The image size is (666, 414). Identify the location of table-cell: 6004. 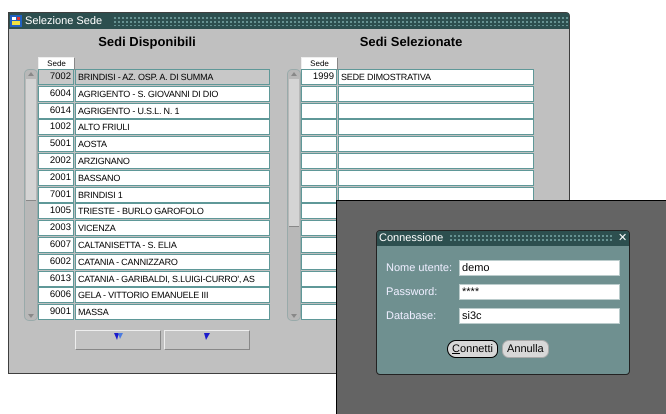
(56, 94).